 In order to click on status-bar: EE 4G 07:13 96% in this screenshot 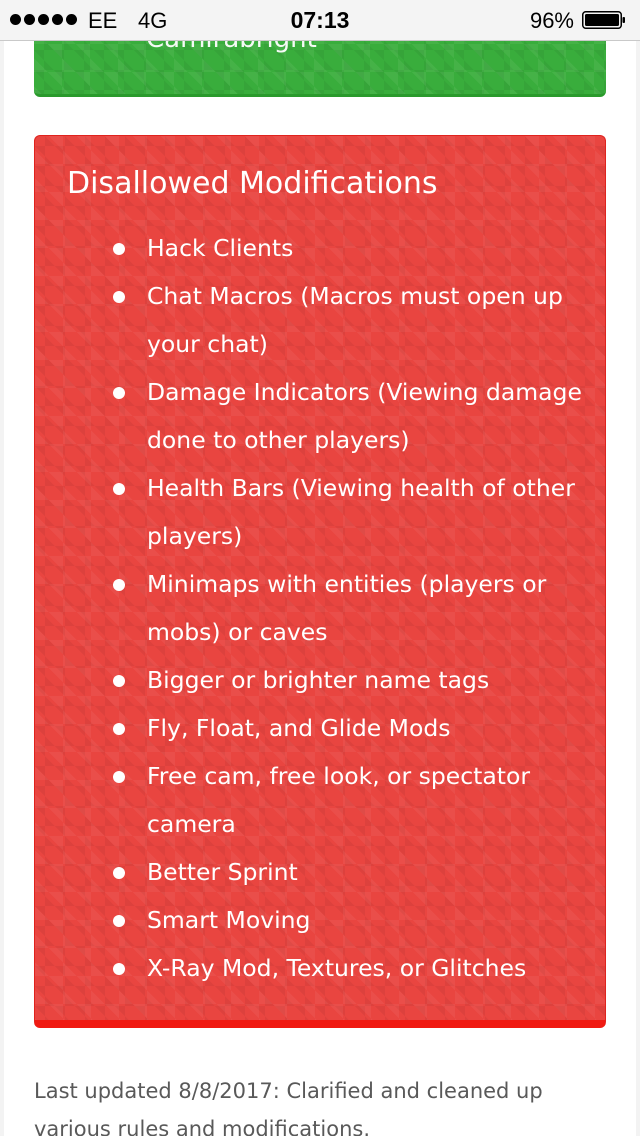, I will do `click(320, 20)`.